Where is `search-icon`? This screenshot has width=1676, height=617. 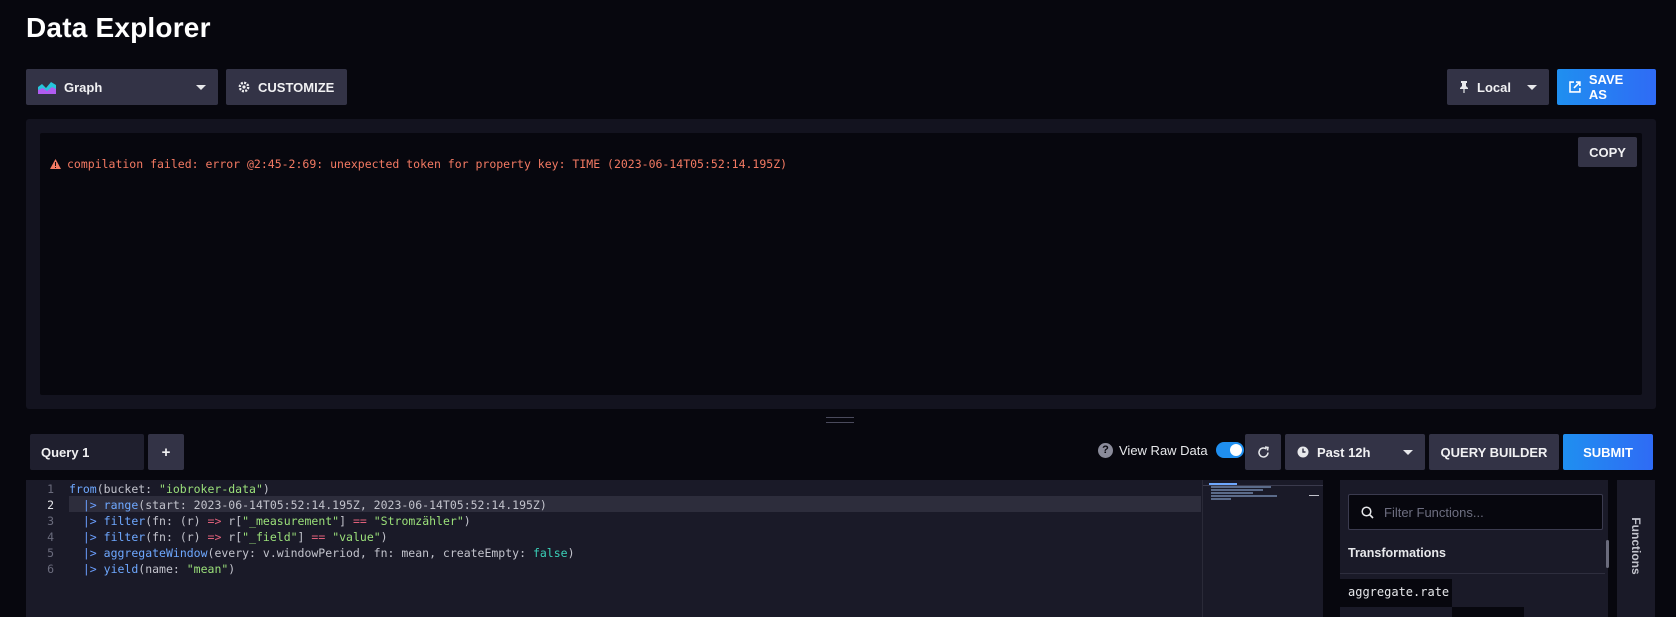 search-icon is located at coordinates (1367, 512).